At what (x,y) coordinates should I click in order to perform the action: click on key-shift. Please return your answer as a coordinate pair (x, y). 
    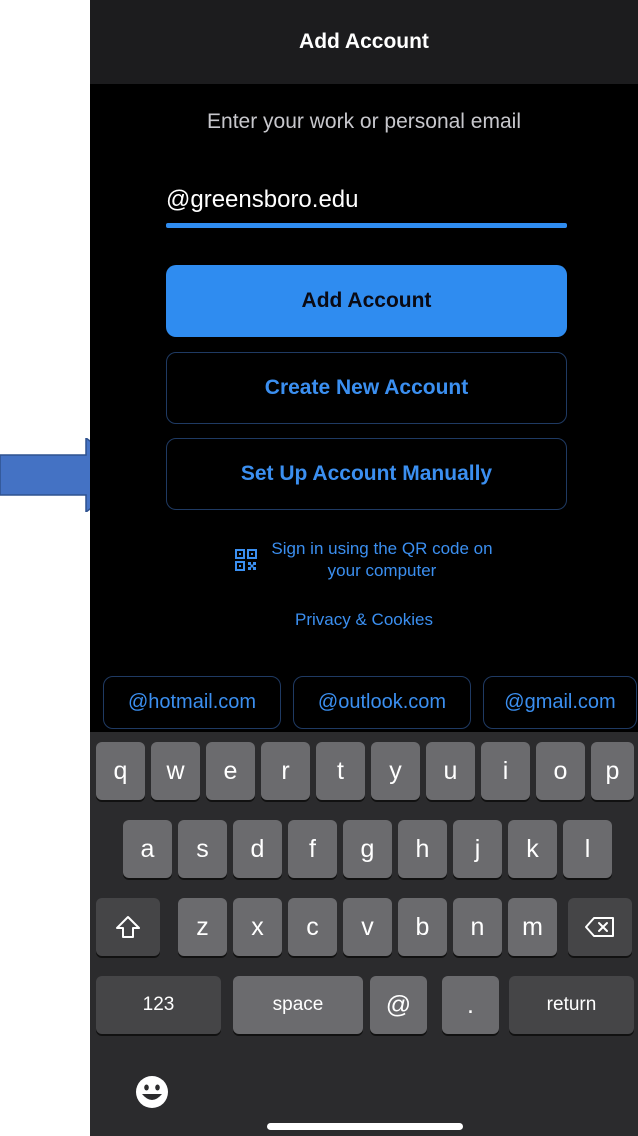
    Looking at the image, I should click on (128, 927).